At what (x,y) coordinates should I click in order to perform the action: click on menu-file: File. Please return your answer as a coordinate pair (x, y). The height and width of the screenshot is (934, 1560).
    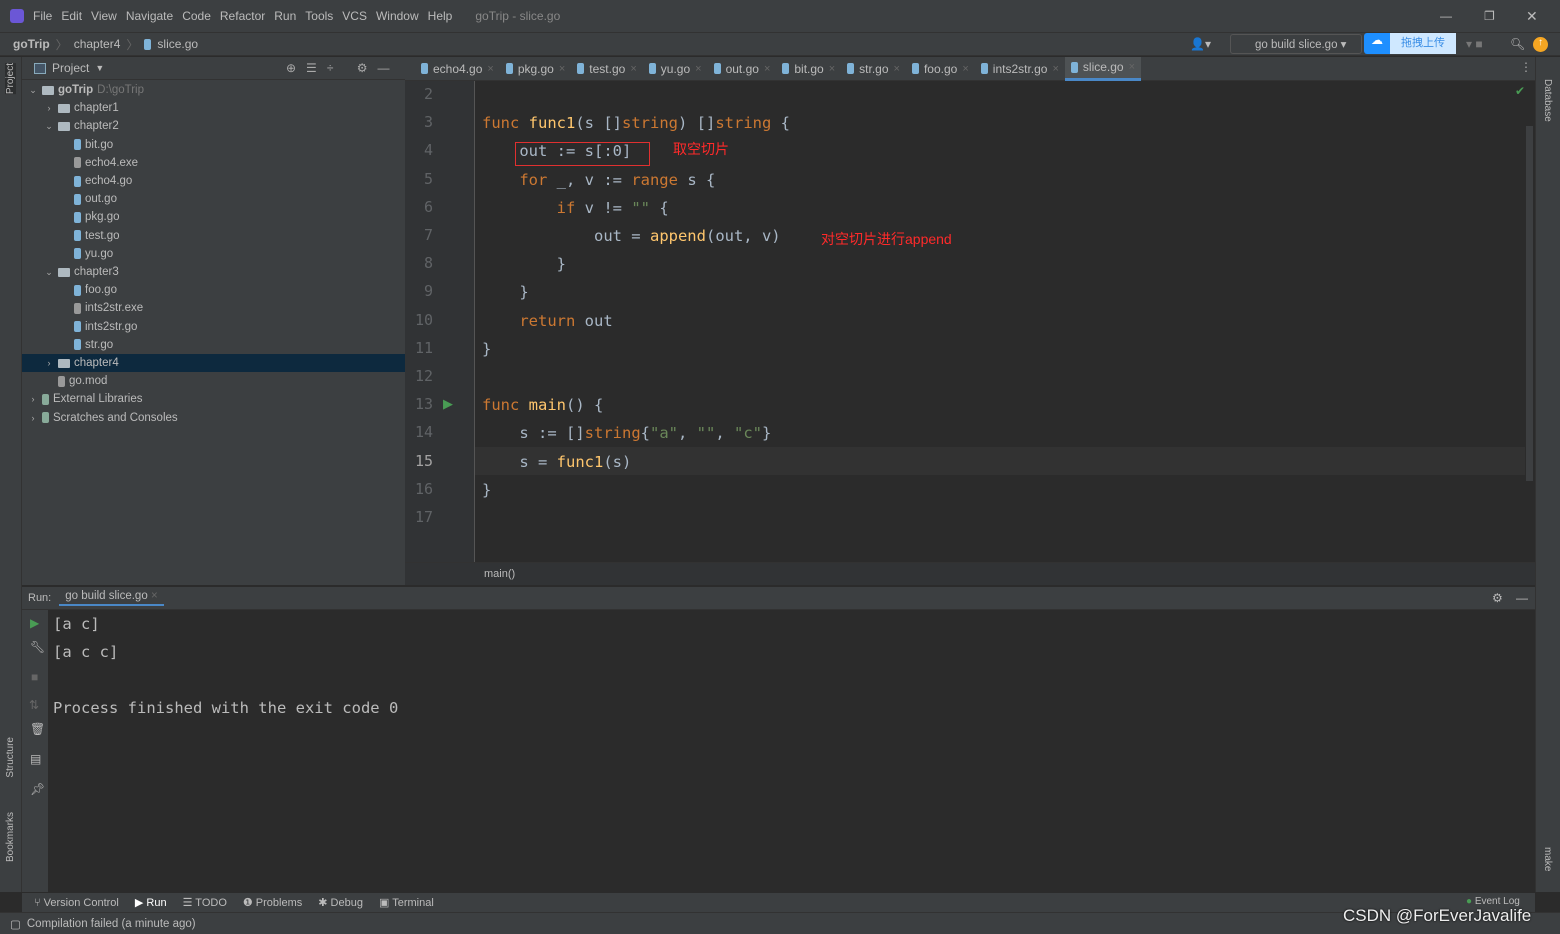
    Looking at the image, I should click on (42, 16).